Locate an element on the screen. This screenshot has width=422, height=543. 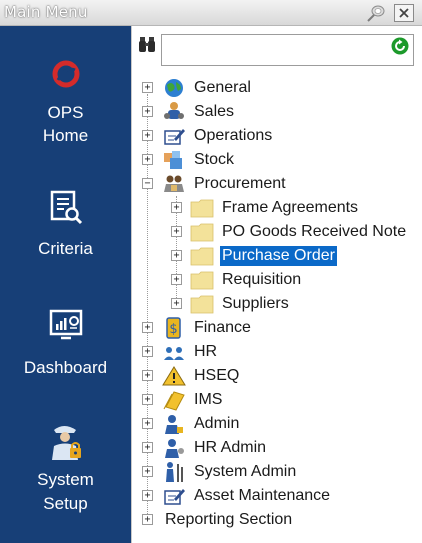
tree-item-requisition: + Requisition is located at coordinates (211, 280).